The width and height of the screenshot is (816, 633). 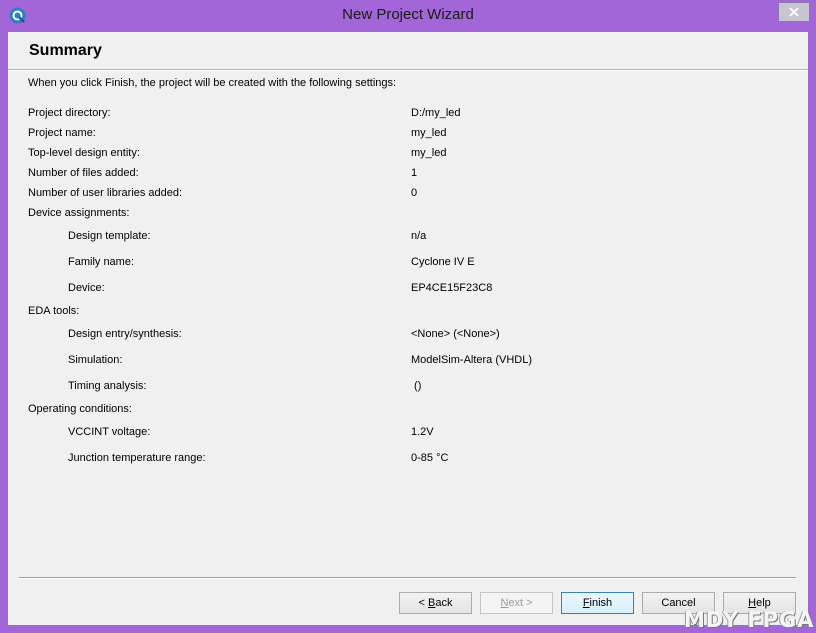 What do you see at coordinates (80, 409) in the screenshot?
I see `label-operating-conditions: Operating conditions:` at bounding box center [80, 409].